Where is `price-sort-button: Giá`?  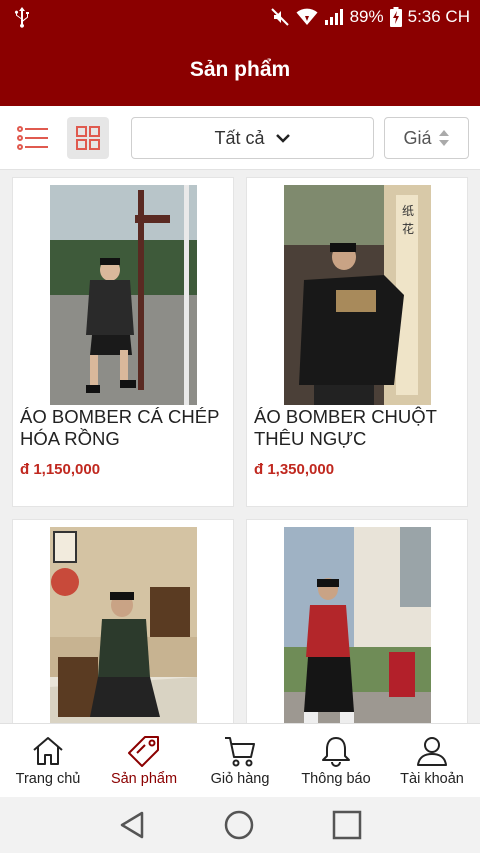 price-sort-button: Giá is located at coordinates (426, 138).